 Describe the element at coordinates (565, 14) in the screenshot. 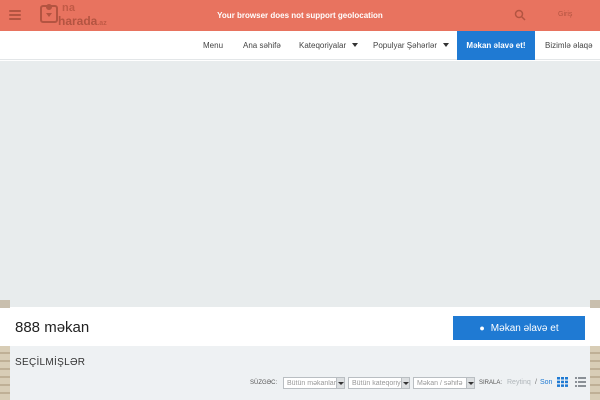

I see `login-link: Giriş` at that location.